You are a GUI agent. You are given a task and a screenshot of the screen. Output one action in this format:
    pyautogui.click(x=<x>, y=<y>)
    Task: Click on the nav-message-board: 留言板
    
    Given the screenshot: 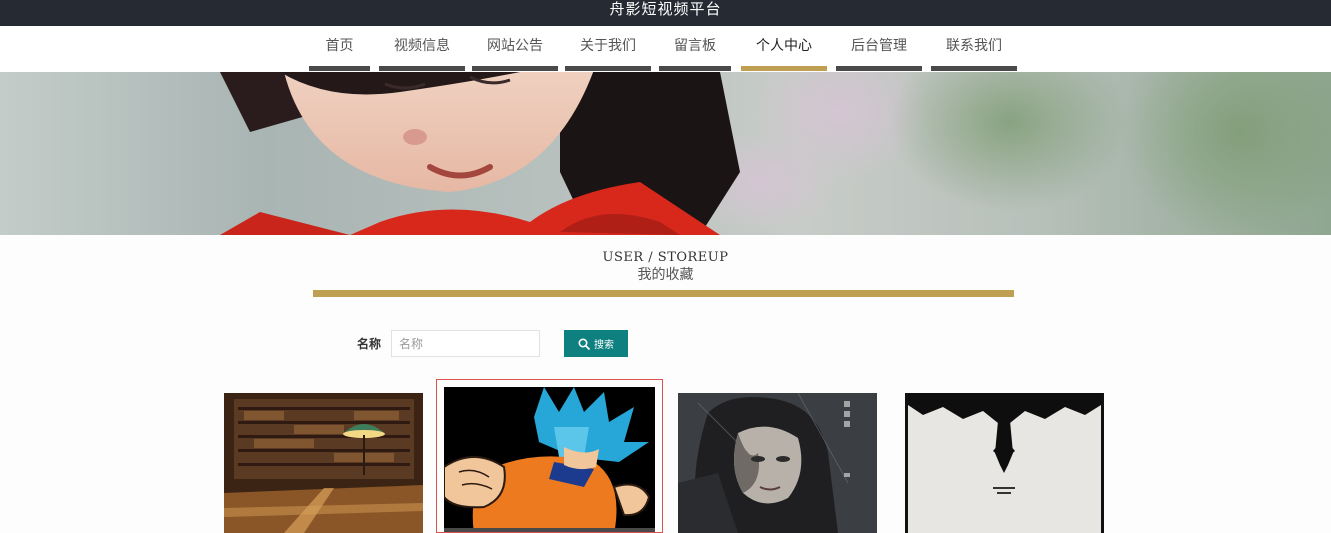 What is the action you would take?
    pyautogui.click(x=695, y=48)
    